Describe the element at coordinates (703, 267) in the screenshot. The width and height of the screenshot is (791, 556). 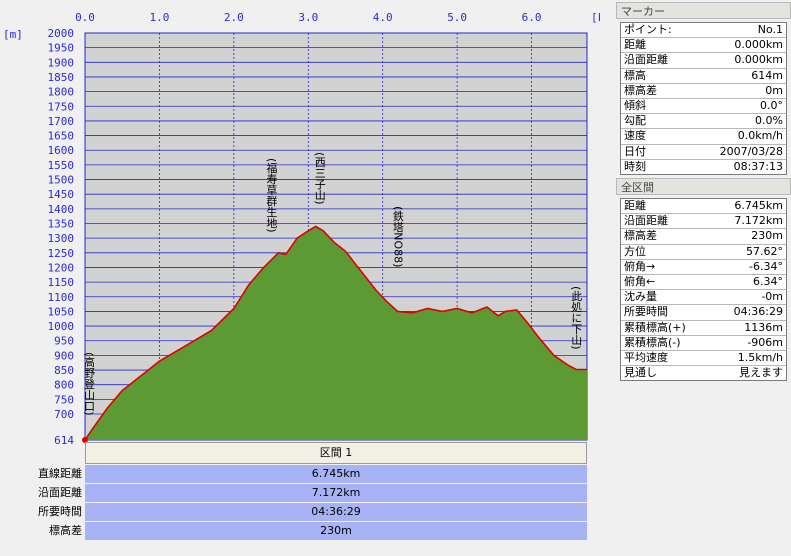
I see `info-row: 俯角→ -6.34°` at that location.